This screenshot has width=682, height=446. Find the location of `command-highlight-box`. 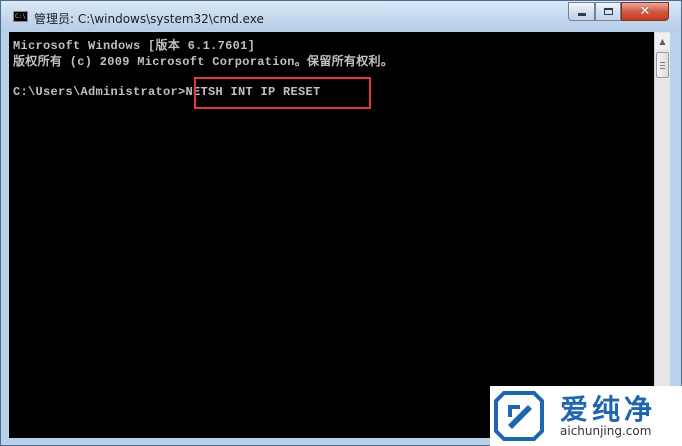

command-highlight-box is located at coordinates (282, 93).